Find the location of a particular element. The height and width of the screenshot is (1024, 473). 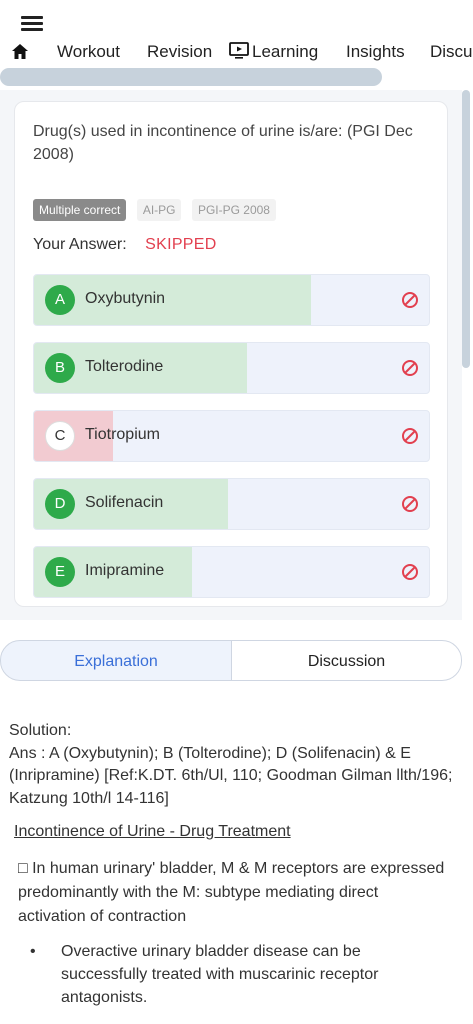

tab-workout: Workout is located at coordinates (88, 52).